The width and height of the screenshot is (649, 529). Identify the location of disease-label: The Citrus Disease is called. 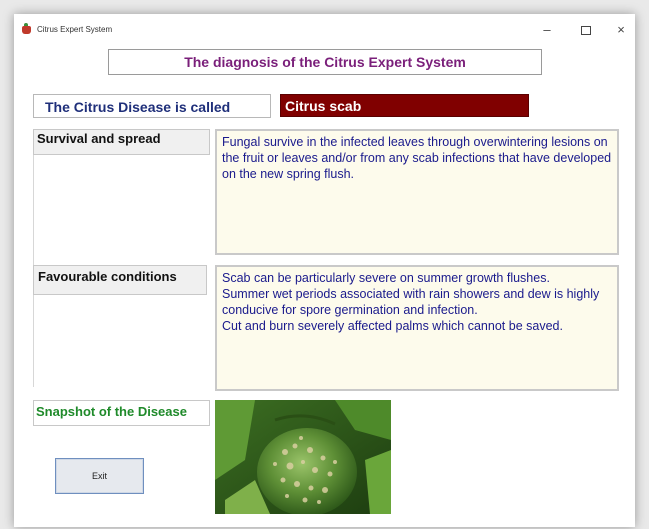
(152, 106).